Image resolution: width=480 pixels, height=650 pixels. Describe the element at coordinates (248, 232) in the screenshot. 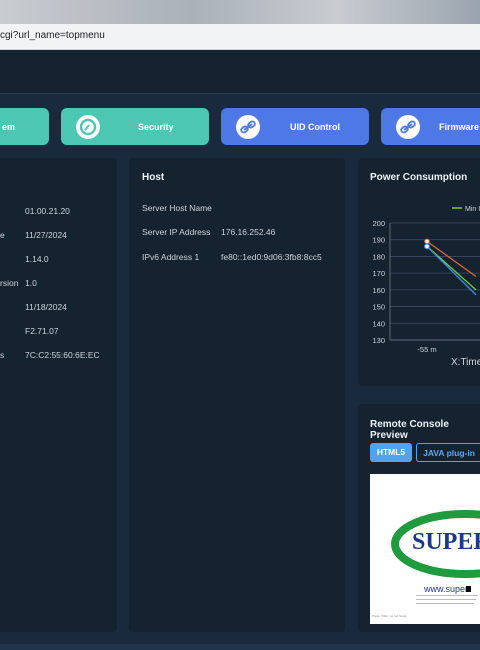

I see `host-ip-value: 176.16.252.46` at that location.